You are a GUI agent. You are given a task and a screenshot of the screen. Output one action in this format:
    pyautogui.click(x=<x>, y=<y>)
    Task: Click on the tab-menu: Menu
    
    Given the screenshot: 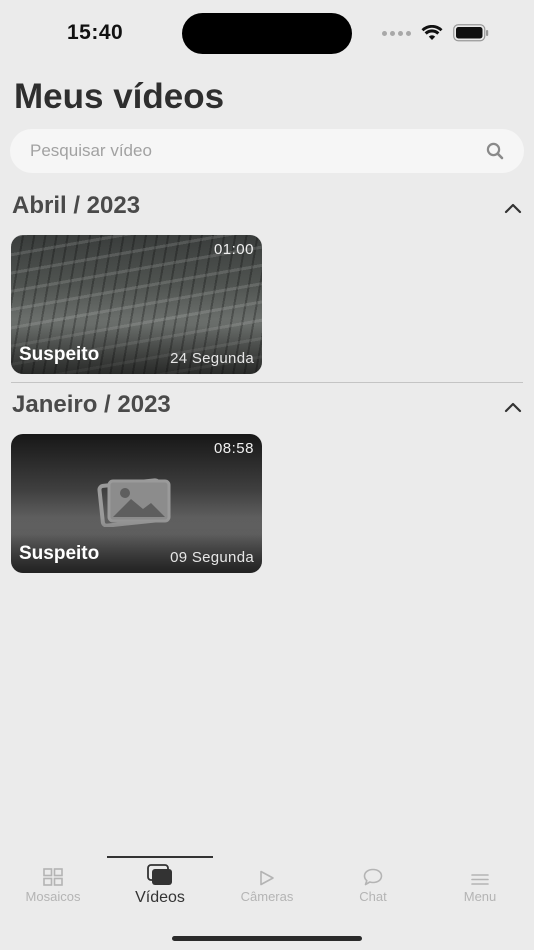 What is the action you would take?
    pyautogui.click(x=480, y=889)
    